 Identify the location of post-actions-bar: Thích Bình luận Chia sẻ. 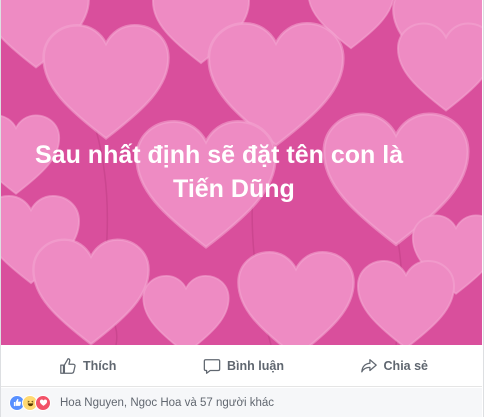
(241, 366).